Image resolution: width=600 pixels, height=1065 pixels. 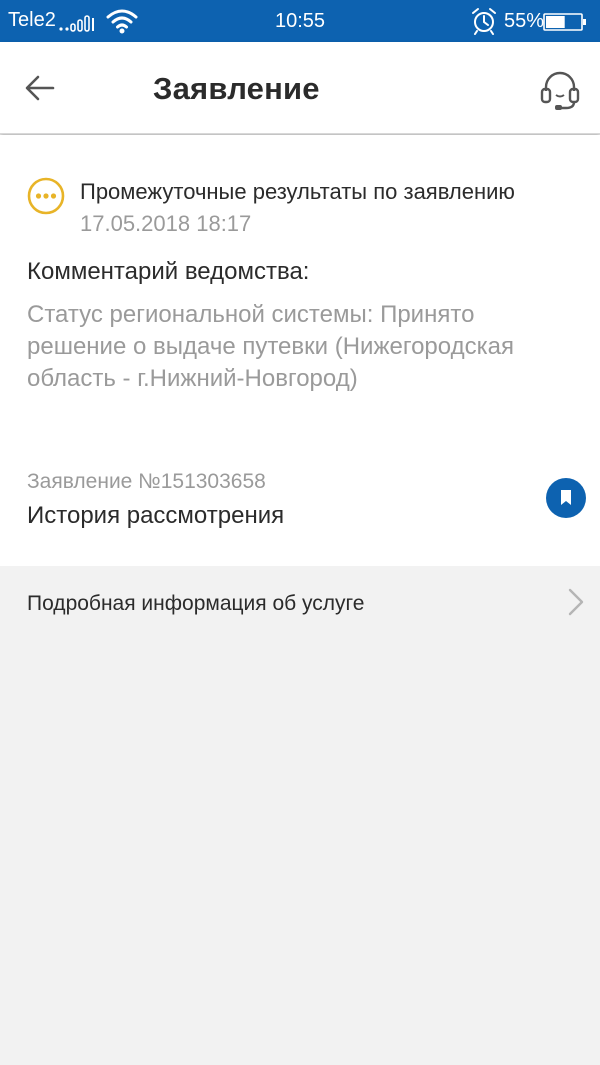 I want to click on back-button, so click(x=40, y=88).